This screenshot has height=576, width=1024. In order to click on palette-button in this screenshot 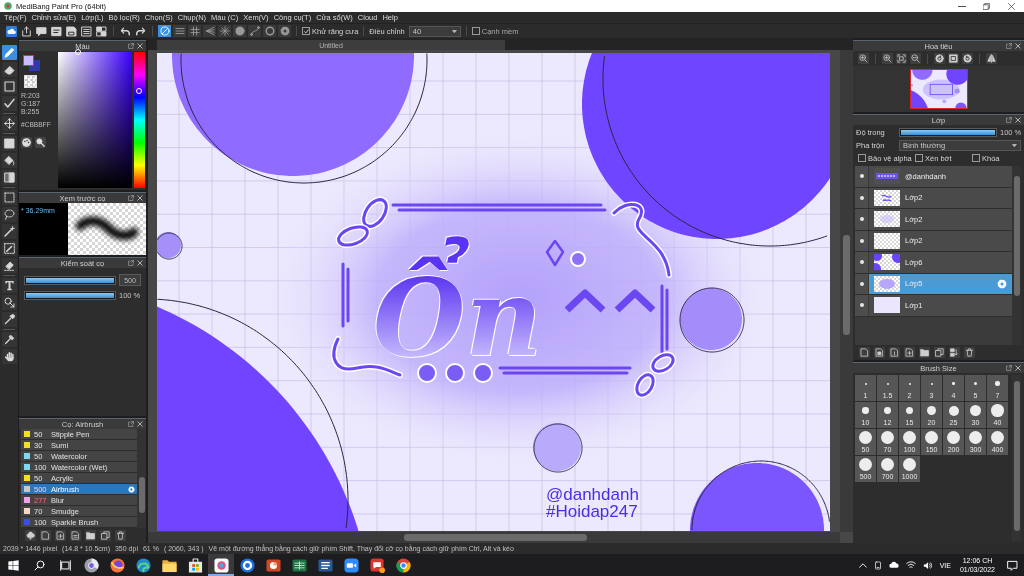, I will do `click(26, 142)`.